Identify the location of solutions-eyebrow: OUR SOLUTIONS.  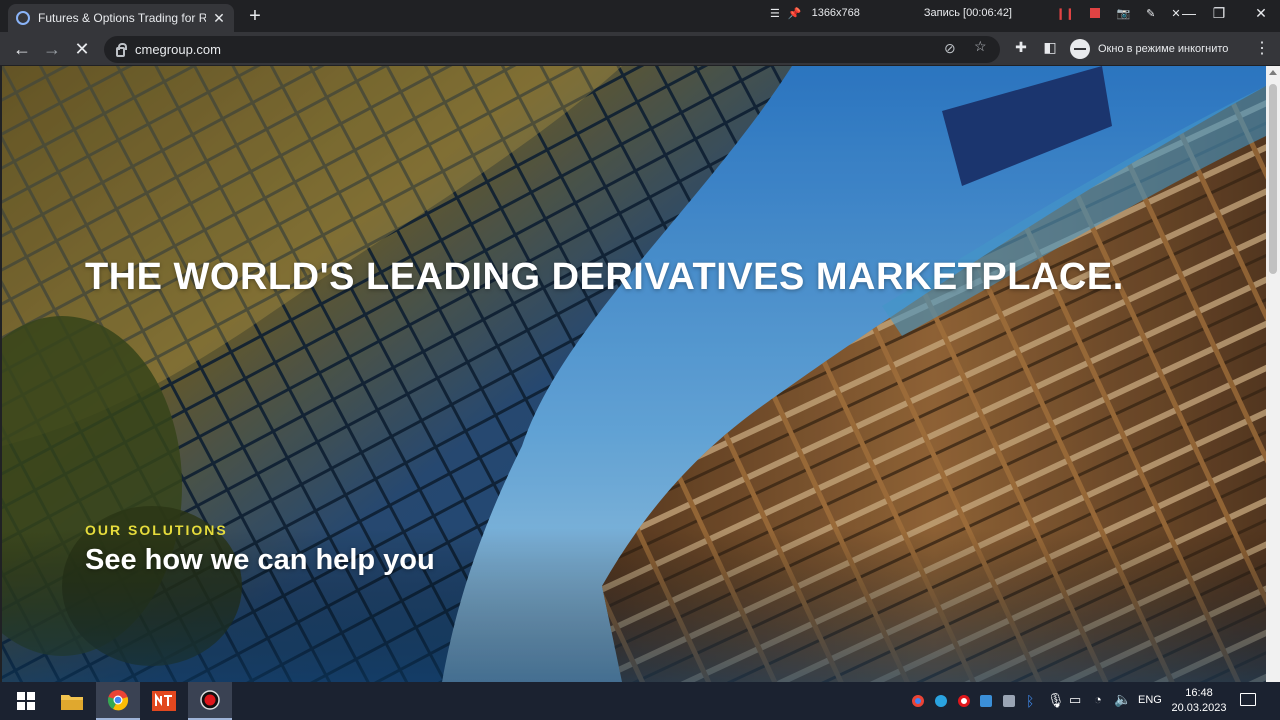
(156, 530).